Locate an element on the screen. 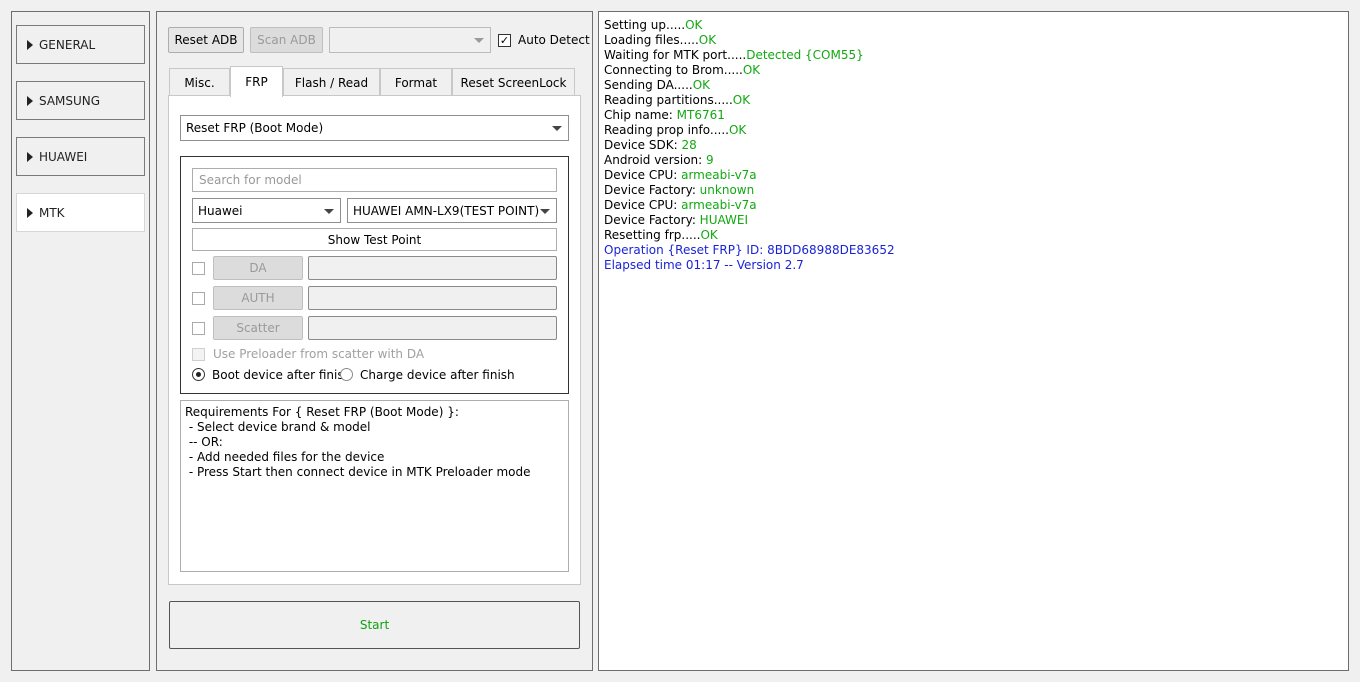  model-select-value: HUAWEI AMN-LX9(TEST POINT) is located at coordinates (446, 210).